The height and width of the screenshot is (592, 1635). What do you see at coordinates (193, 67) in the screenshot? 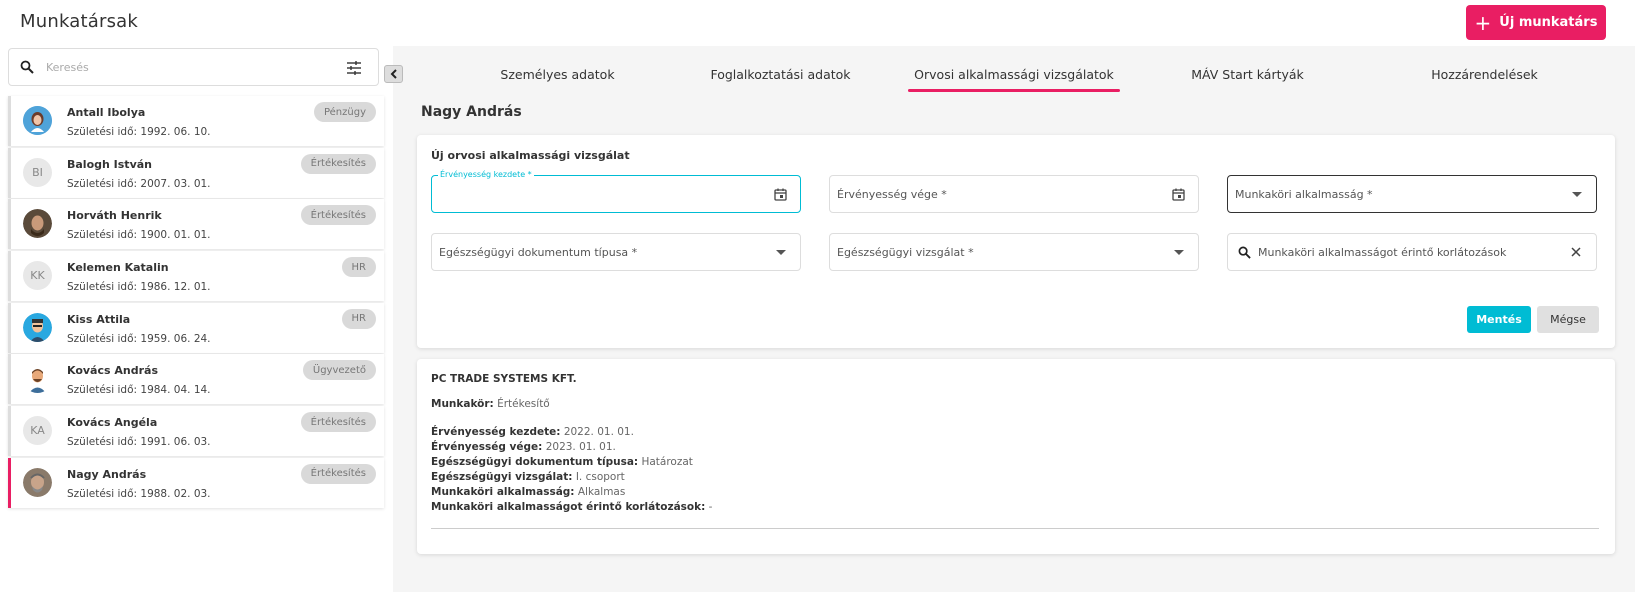
I see `search-input: Keresés` at bounding box center [193, 67].